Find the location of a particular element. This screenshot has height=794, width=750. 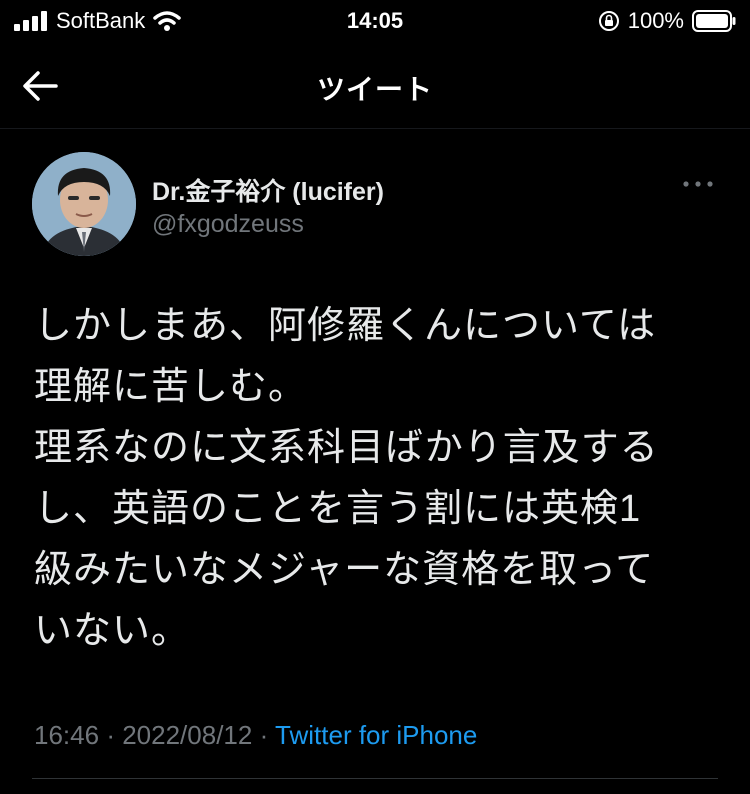

battery-percent: 100% is located at coordinates (655, 20).